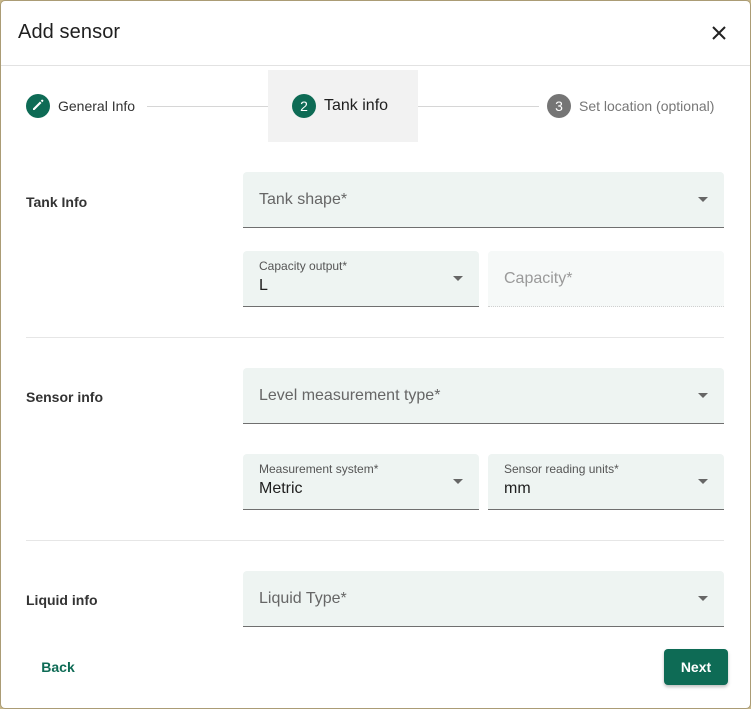  I want to click on sensor-reading-units-select: Sensor reading units* mm, so click(606, 482).